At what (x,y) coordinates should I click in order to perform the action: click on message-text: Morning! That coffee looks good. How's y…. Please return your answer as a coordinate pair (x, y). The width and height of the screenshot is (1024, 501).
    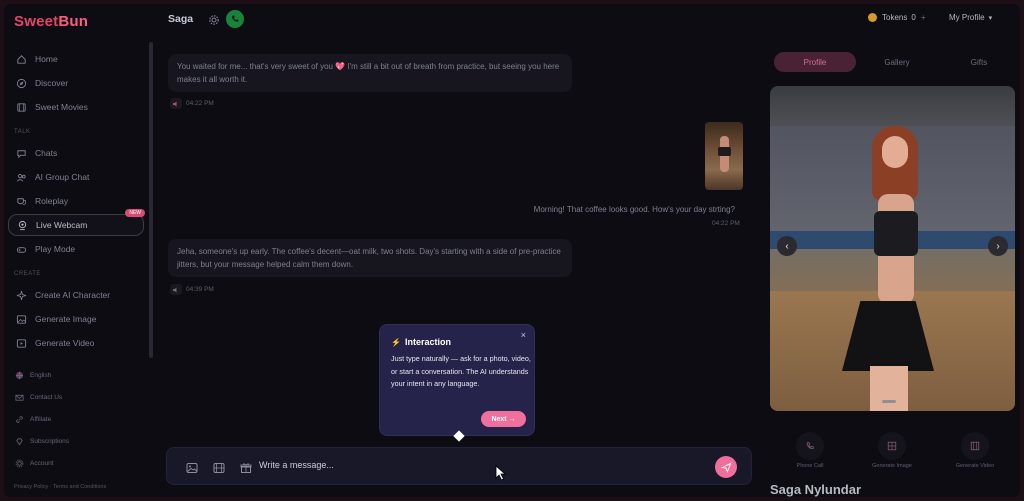
    Looking at the image, I should click on (634, 209).